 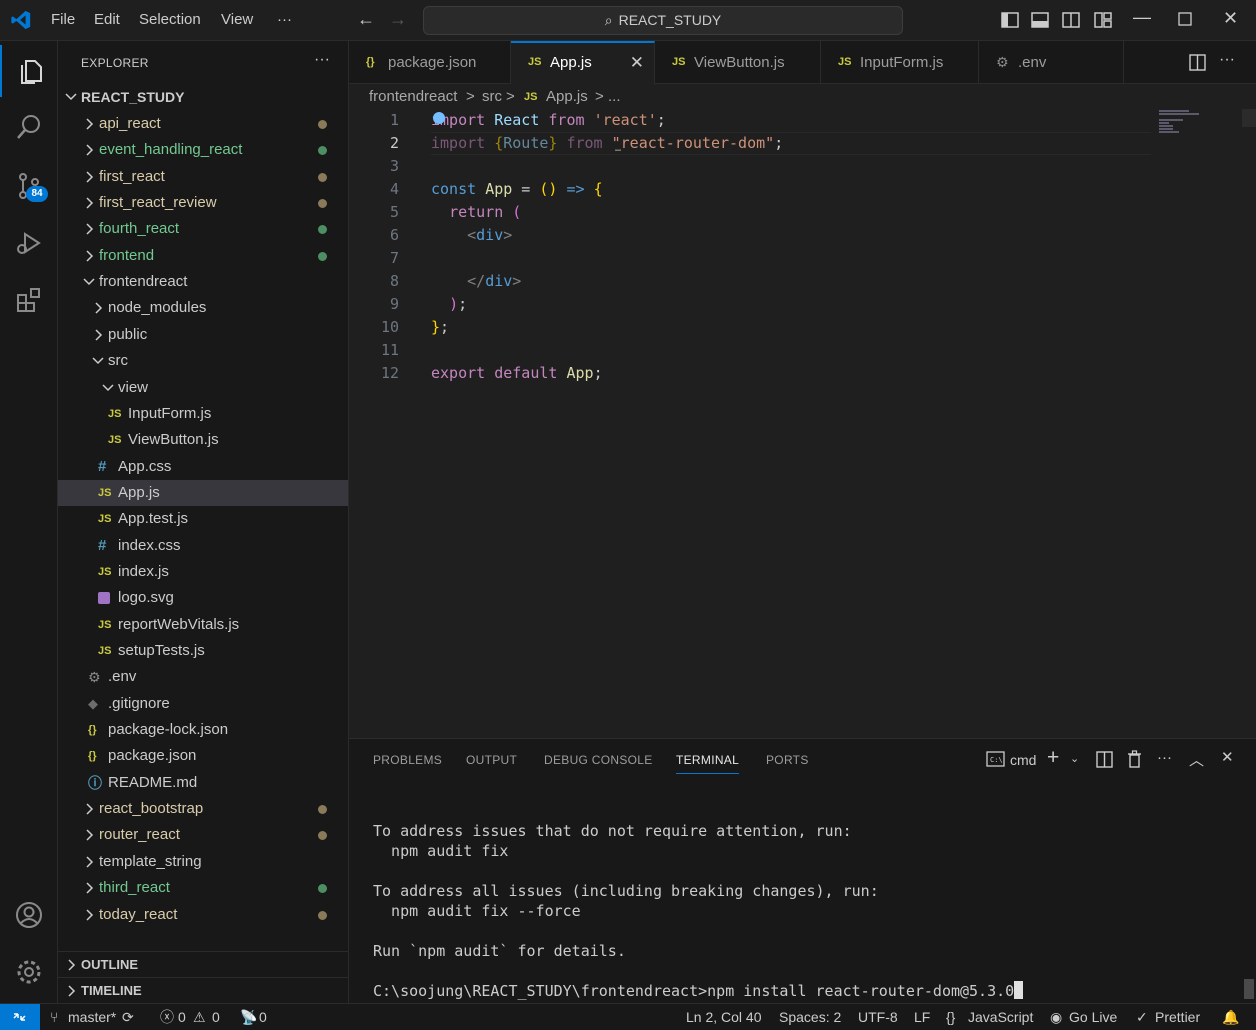 What do you see at coordinates (637, 62) in the screenshot?
I see `close-tab-icon: ✕` at bounding box center [637, 62].